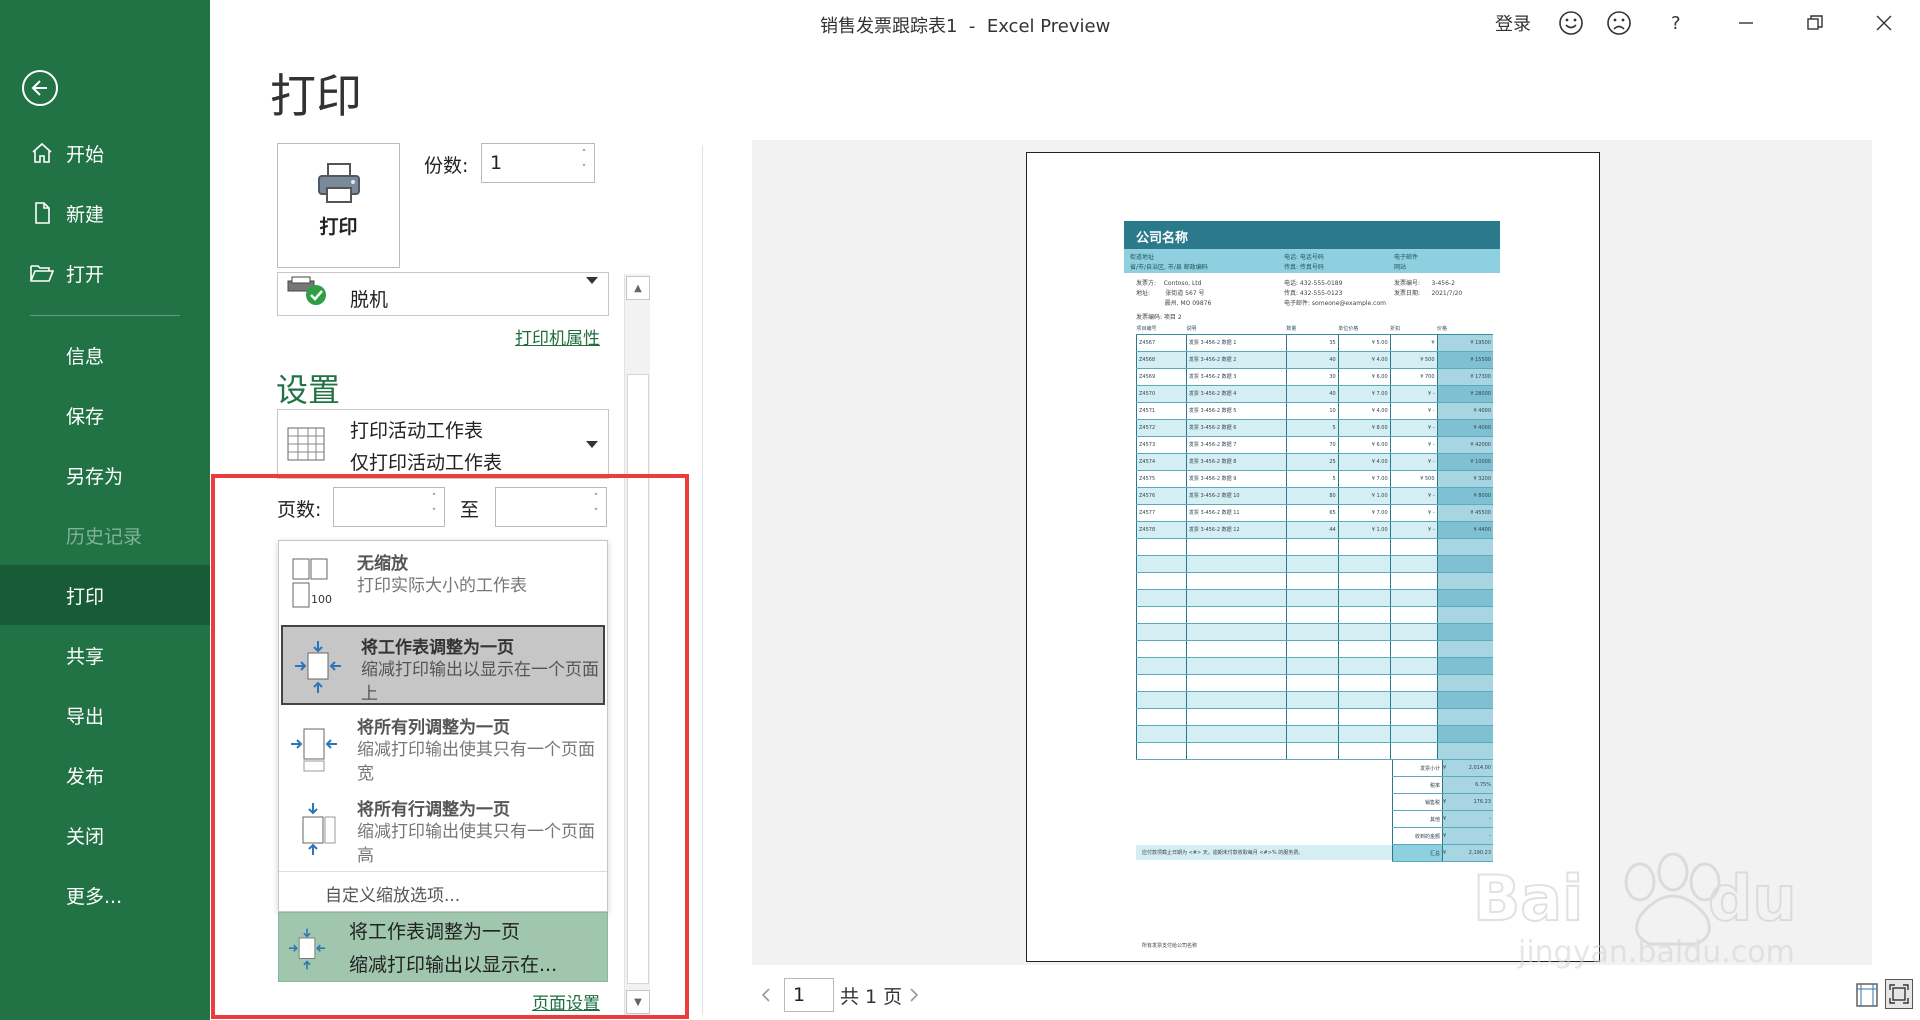 This screenshot has height=1020, width=1920. Describe the element at coordinates (914, 995) in the screenshot. I see `next-page-icon` at that location.